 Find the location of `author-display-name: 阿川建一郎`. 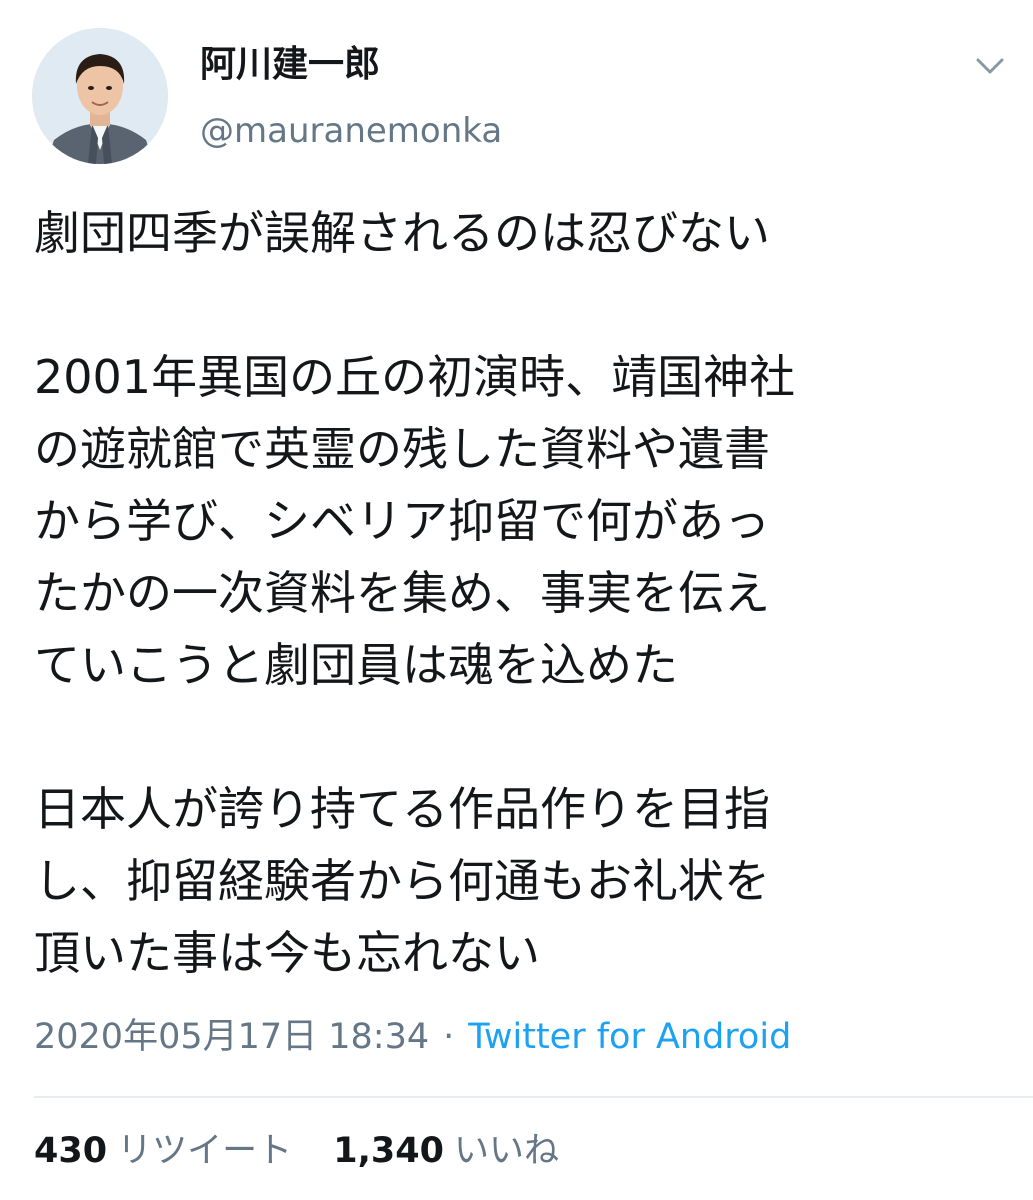

author-display-name: 阿川建一郎 is located at coordinates (290, 65).